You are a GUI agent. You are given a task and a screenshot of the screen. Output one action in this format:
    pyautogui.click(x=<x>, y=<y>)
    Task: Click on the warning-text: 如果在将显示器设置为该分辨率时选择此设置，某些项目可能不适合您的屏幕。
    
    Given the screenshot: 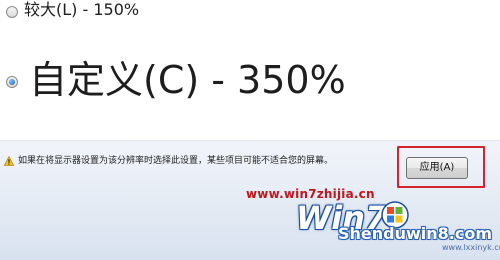 What is the action you would take?
    pyautogui.click(x=176, y=161)
    